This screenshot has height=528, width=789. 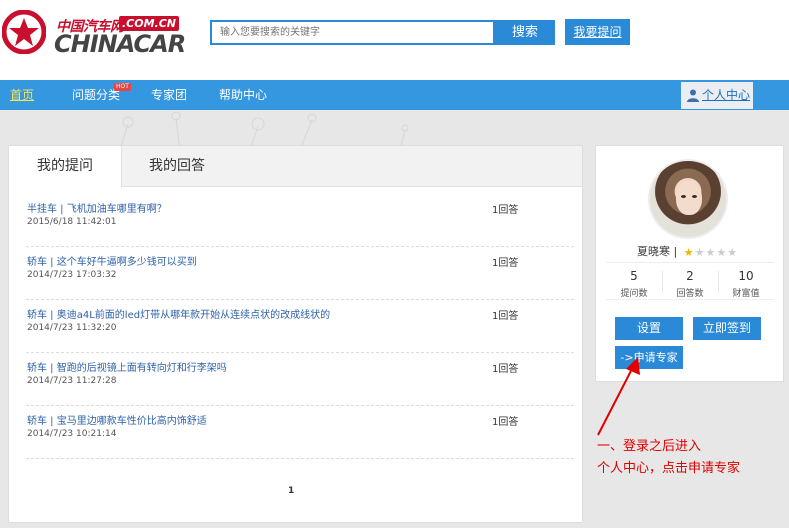 What do you see at coordinates (264, 130) in the screenshot?
I see `decorative-dandelion-pattern` at bounding box center [264, 130].